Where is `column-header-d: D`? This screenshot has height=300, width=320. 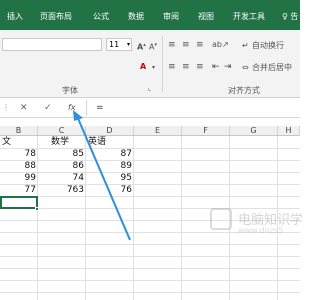
column-header-d: D is located at coordinates (110, 131).